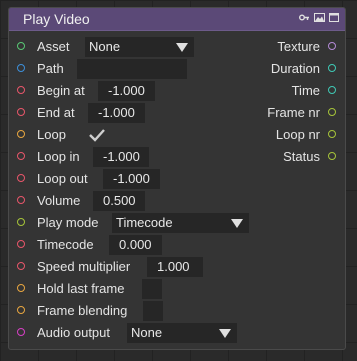 The width and height of the screenshot is (357, 361). Describe the element at coordinates (84, 266) in the screenshot. I see `speed-multiplier-label: Speed multiplier` at that location.